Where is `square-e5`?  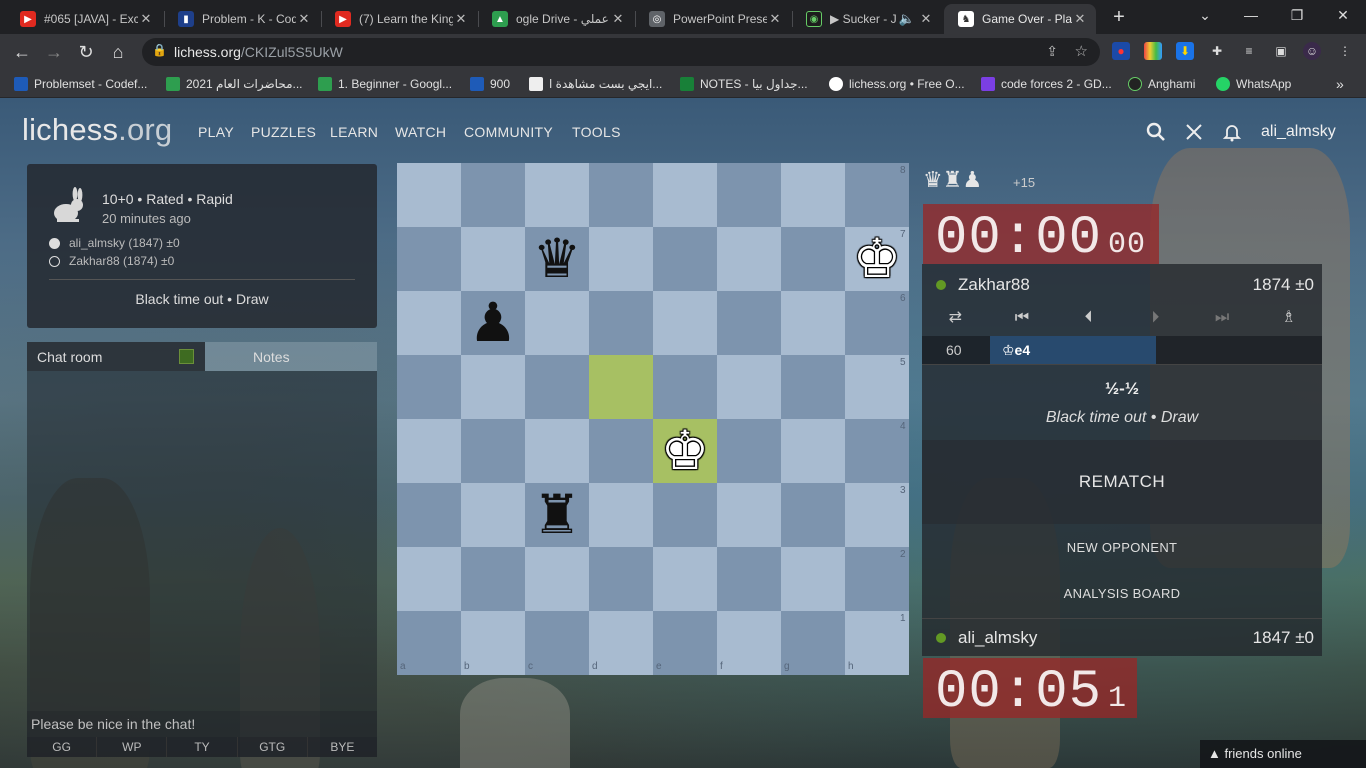 square-e5 is located at coordinates (685, 387).